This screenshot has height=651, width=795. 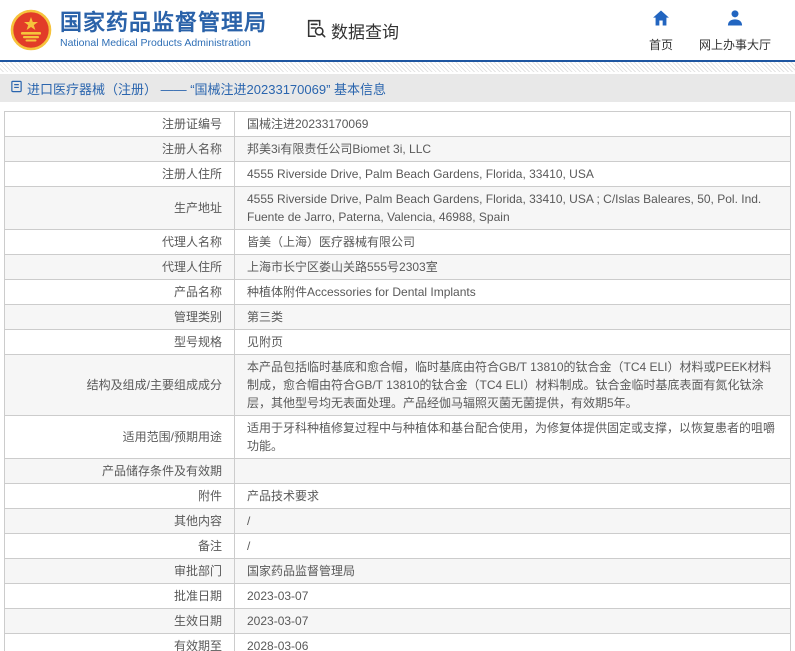 I want to click on table-row: 批准日期 2023-03-07, so click(x=397, y=596).